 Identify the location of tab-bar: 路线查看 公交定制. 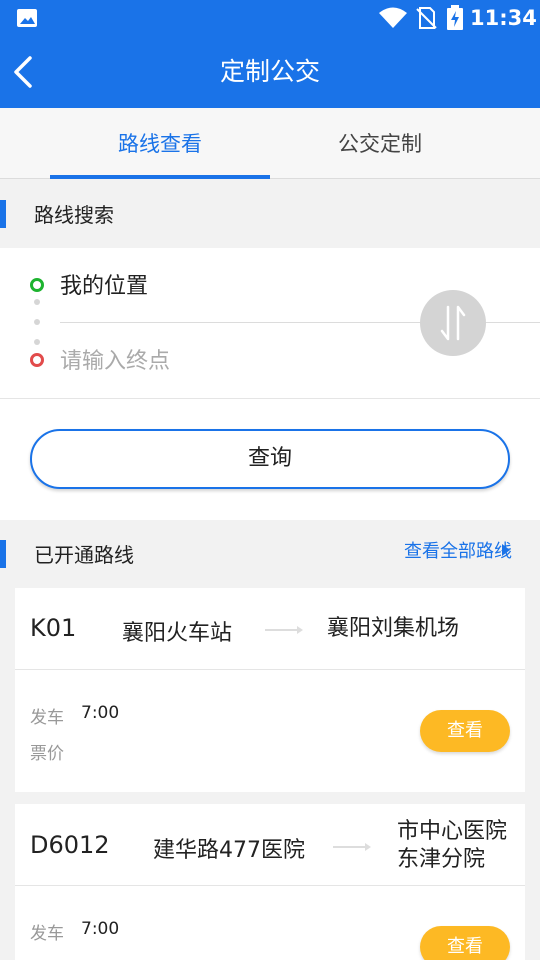
(270, 143).